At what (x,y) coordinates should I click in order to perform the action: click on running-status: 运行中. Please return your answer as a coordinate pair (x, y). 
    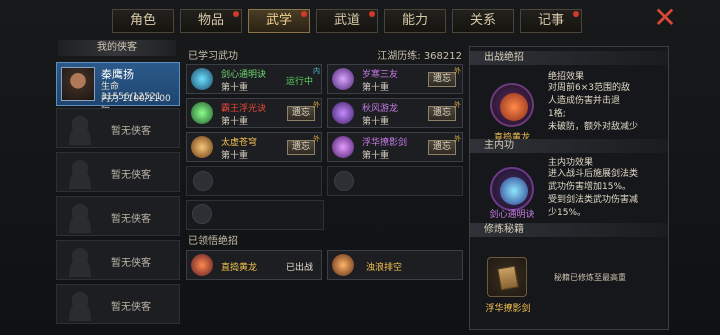
    Looking at the image, I should click on (299, 82).